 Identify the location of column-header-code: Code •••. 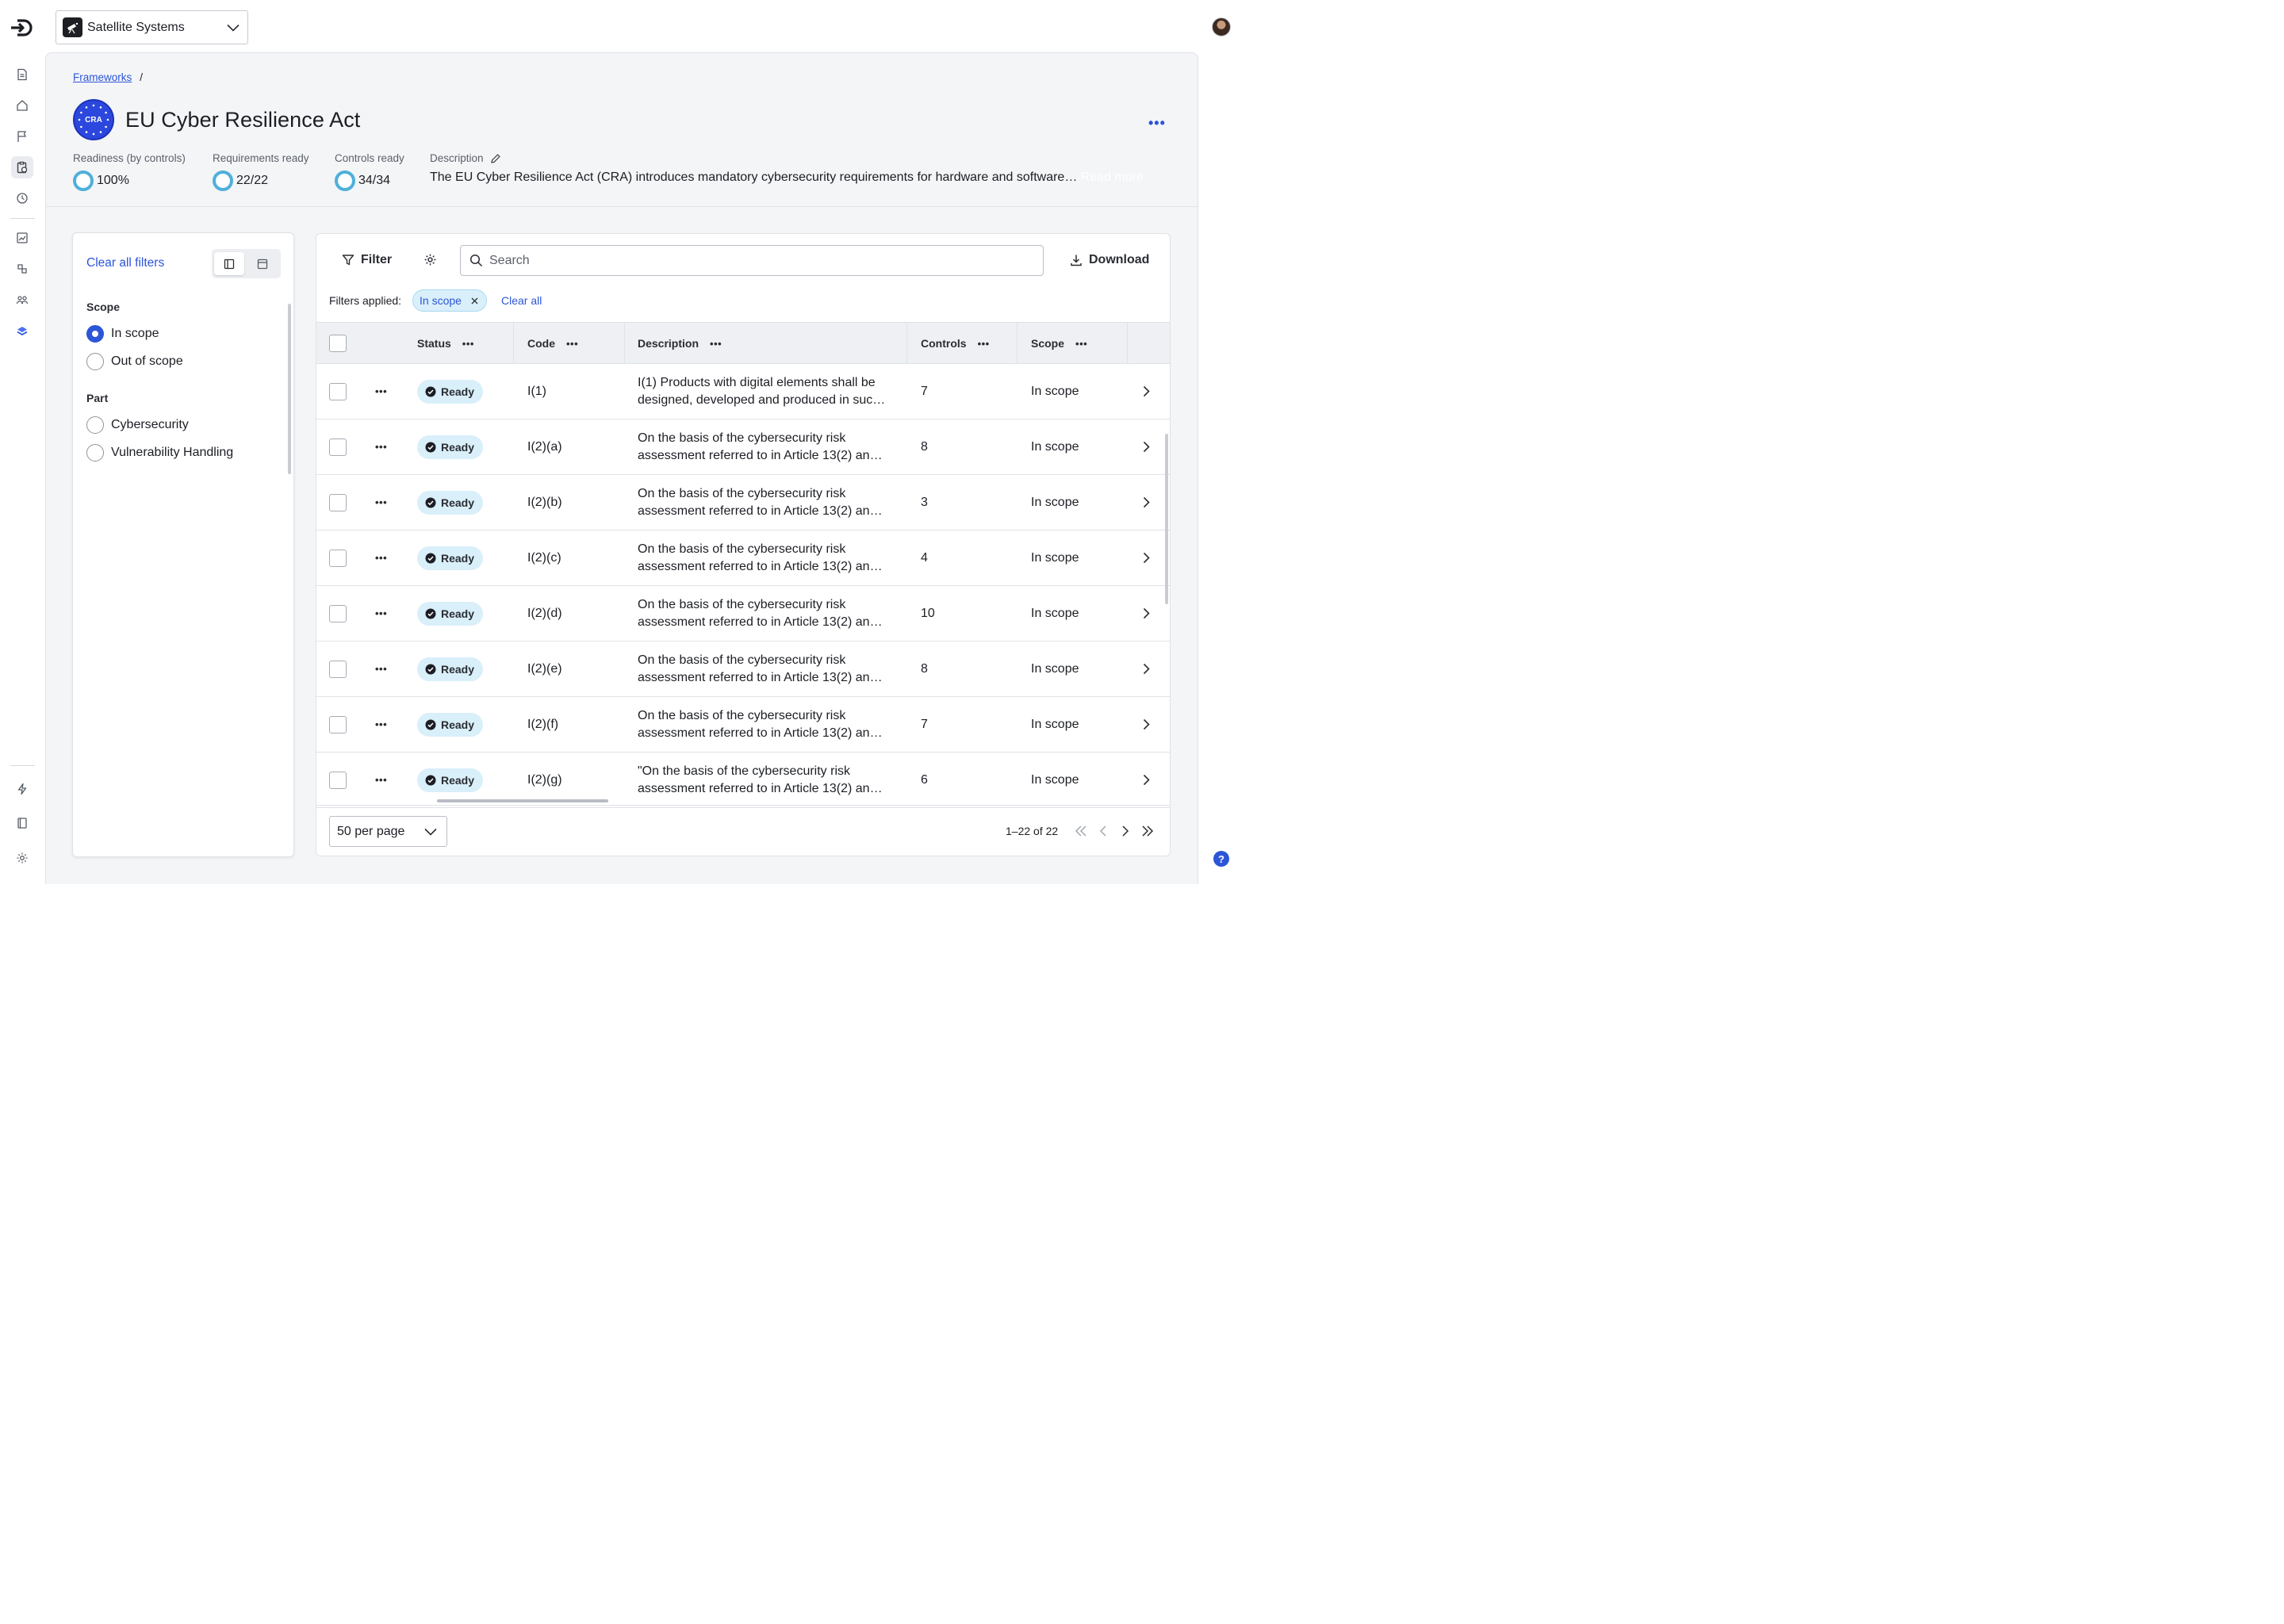
(552, 343).